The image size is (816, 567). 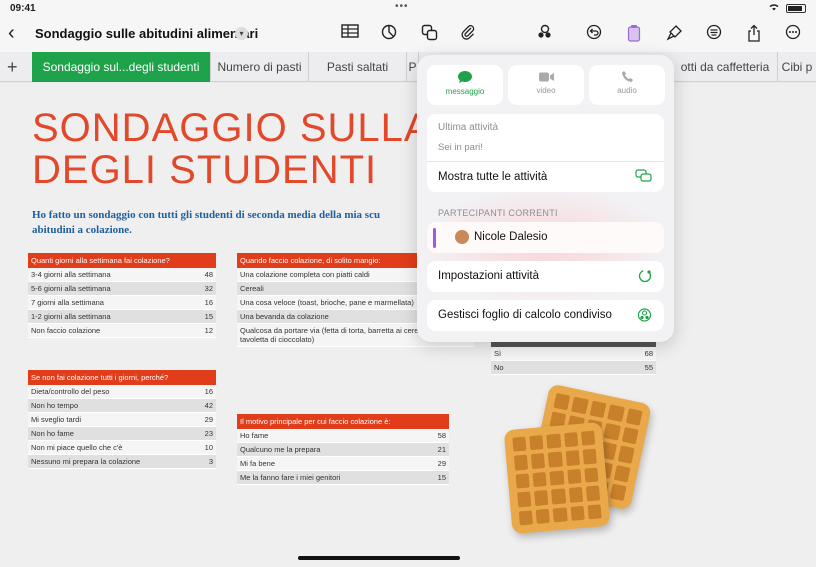 What do you see at coordinates (627, 85) in the screenshot?
I see `audio-button: audio` at bounding box center [627, 85].